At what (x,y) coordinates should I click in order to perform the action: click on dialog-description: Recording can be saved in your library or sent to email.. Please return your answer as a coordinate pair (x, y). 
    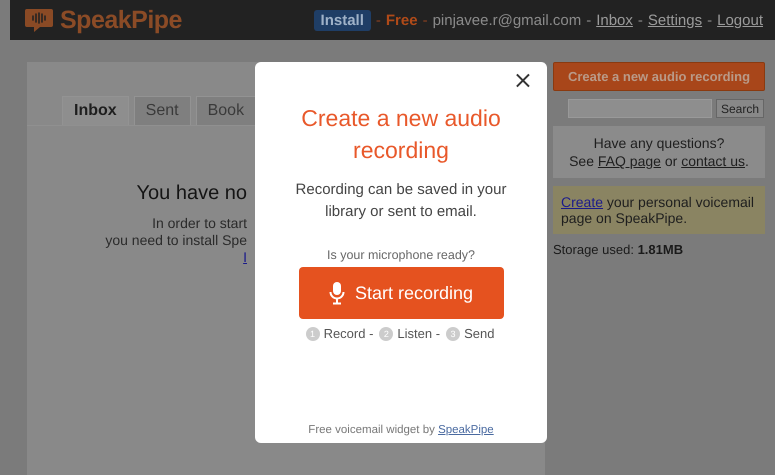
    Looking at the image, I should click on (401, 201).